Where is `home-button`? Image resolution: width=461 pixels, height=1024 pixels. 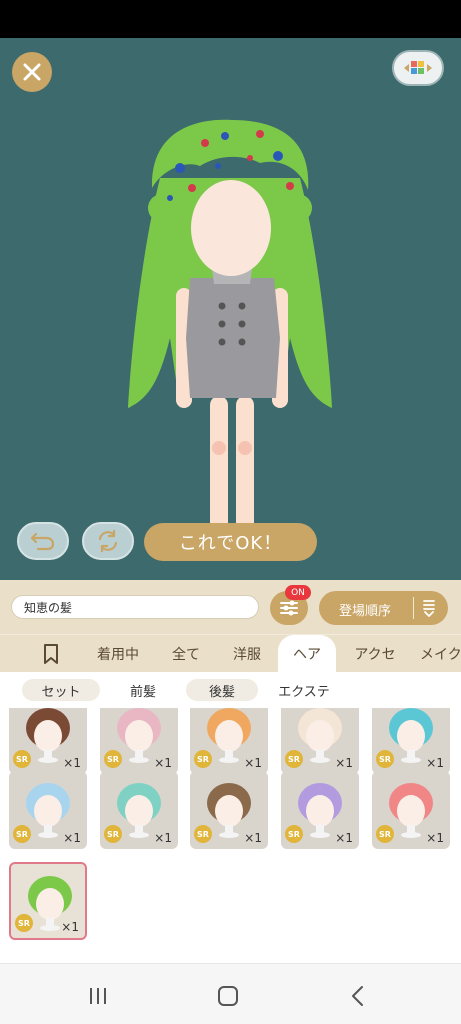
home-button is located at coordinates (228, 996).